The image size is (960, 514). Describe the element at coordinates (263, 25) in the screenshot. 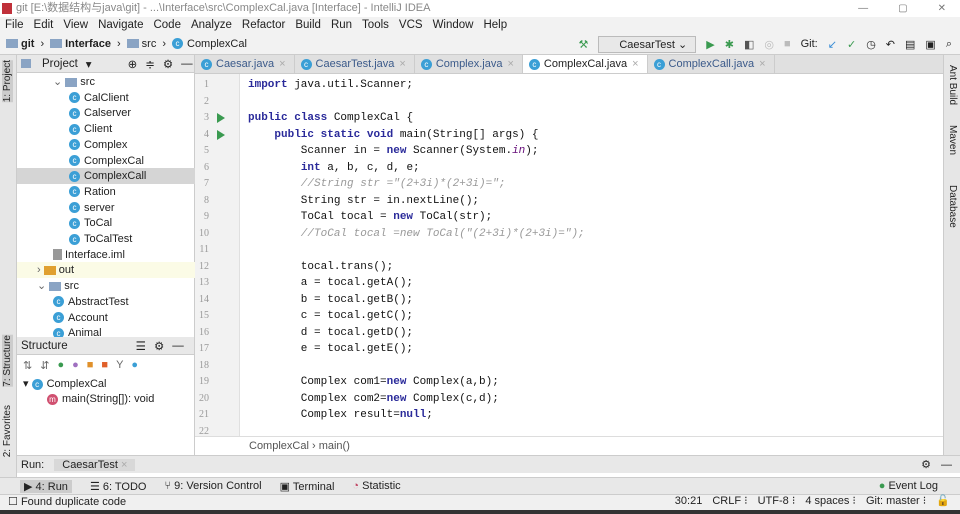

I see `menu-refactor: Refactor` at that location.